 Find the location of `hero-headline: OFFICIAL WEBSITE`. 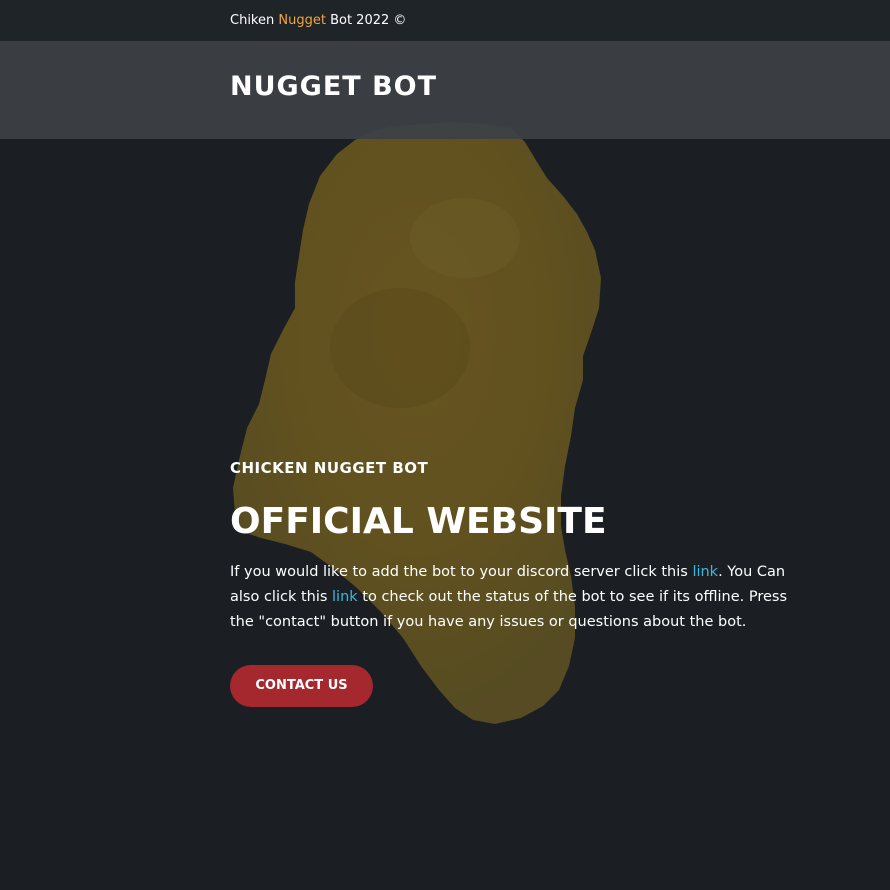

hero-headline: OFFICIAL WEBSITE is located at coordinates (418, 521).